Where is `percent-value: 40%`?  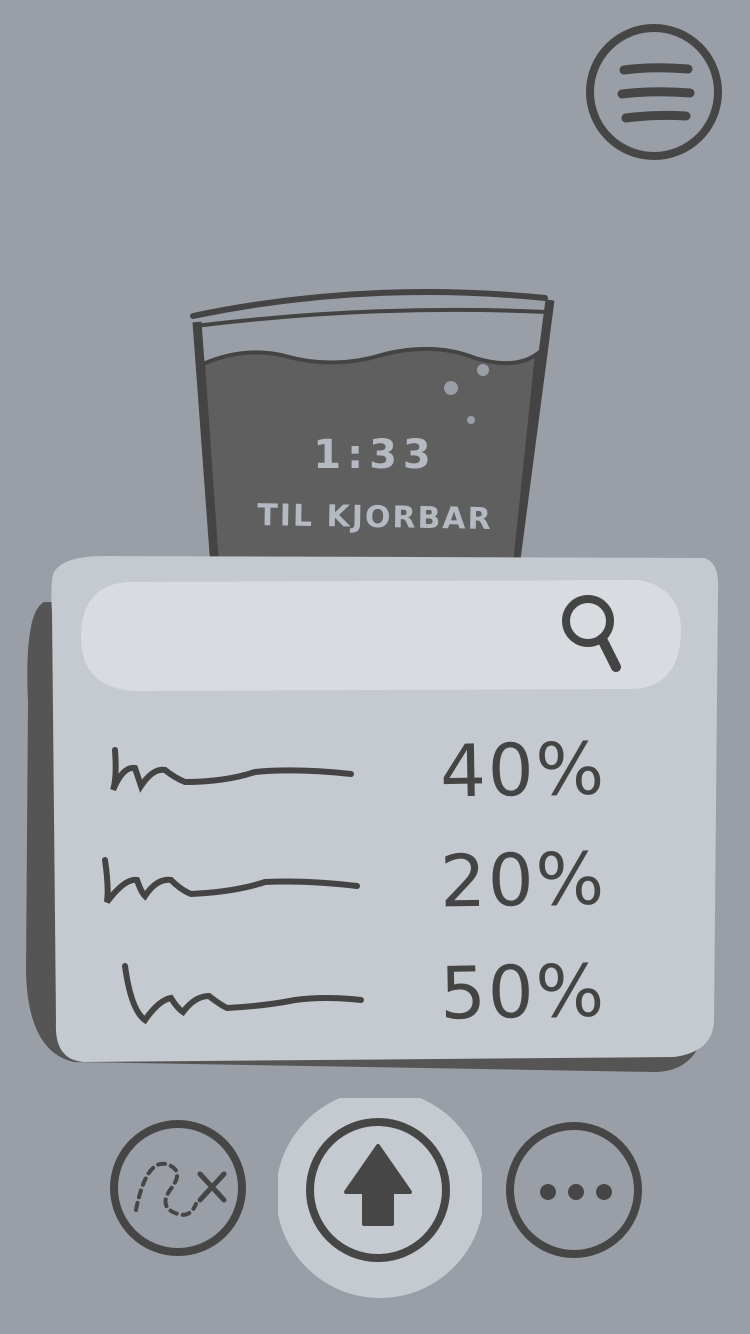 percent-value: 40% is located at coordinates (523, 770).